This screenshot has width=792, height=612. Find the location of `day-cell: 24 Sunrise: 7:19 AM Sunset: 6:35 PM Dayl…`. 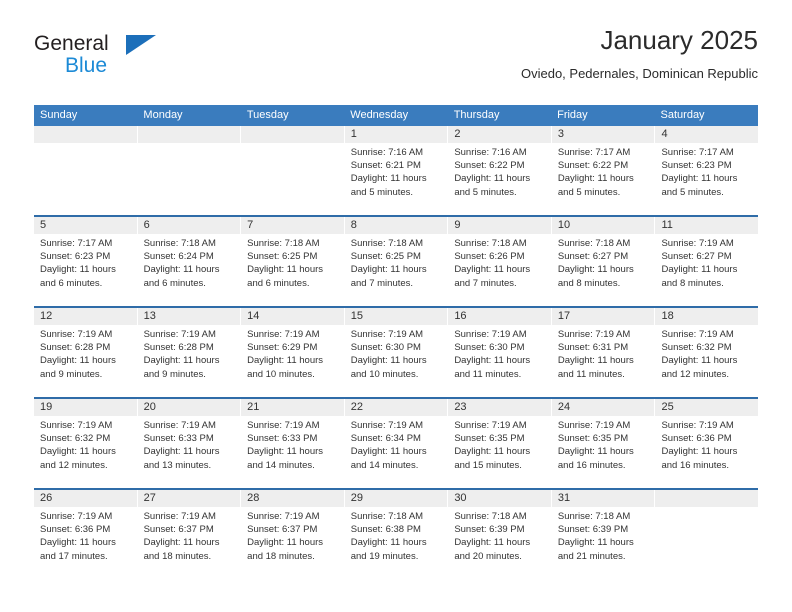

day-cell: 24 Sunrise: 7:19 AM Sunset: 6:35 PM Dayl… is located at coordinates (603, 443).